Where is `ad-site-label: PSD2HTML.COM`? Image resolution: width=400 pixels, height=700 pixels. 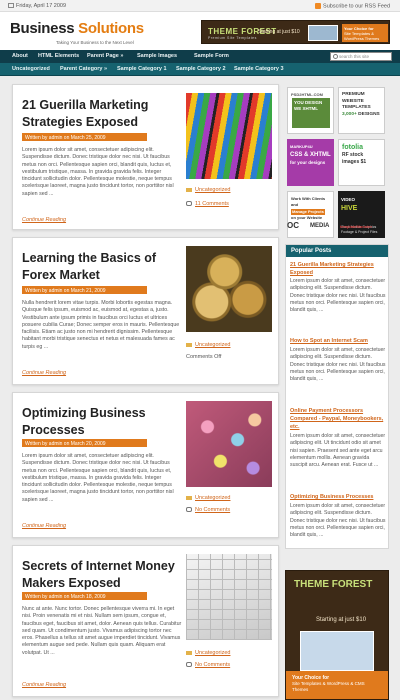
ad-site-label: PSD2HTML.COM is located at coordinates (307, 94).